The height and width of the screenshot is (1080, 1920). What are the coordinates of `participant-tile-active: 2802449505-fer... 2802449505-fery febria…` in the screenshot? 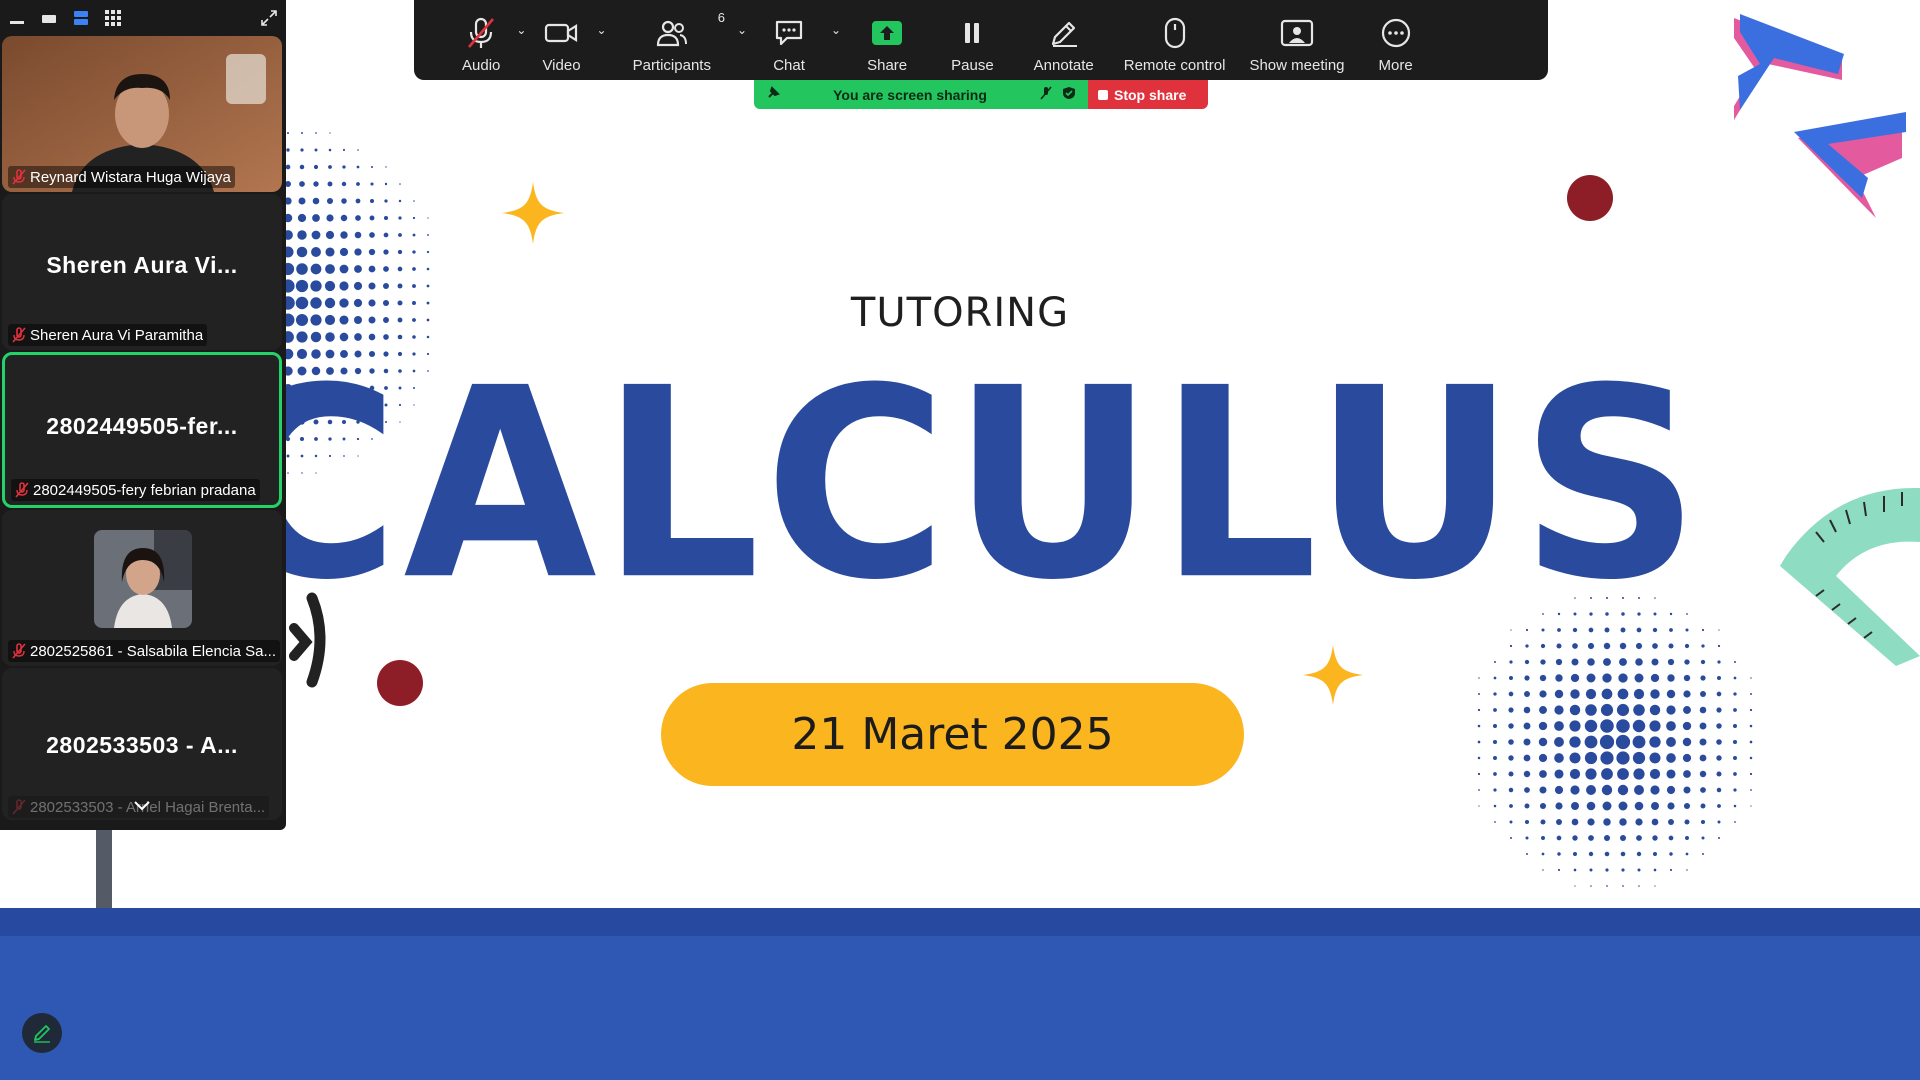 It's located at (142, 430).